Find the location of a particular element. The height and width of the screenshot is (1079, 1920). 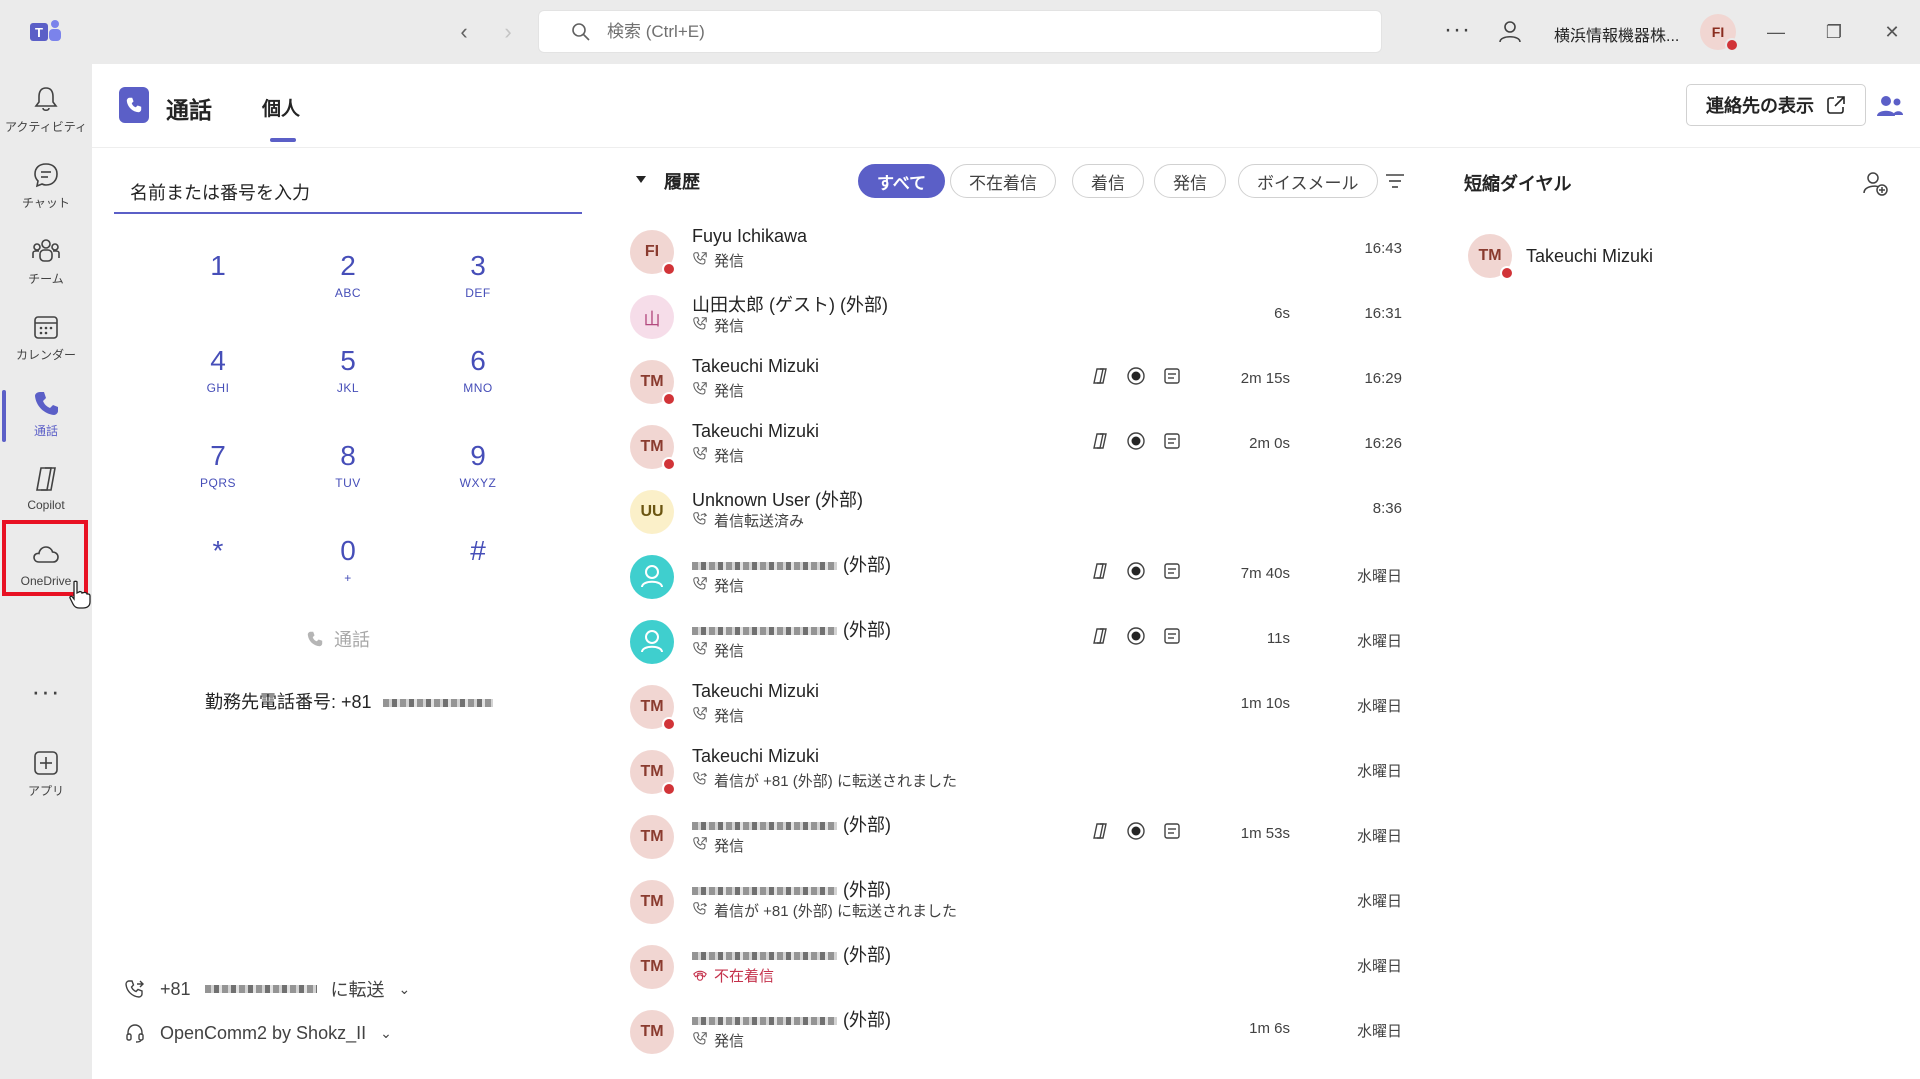

history-heading: 履歴 is located at coordinates (667, 181).